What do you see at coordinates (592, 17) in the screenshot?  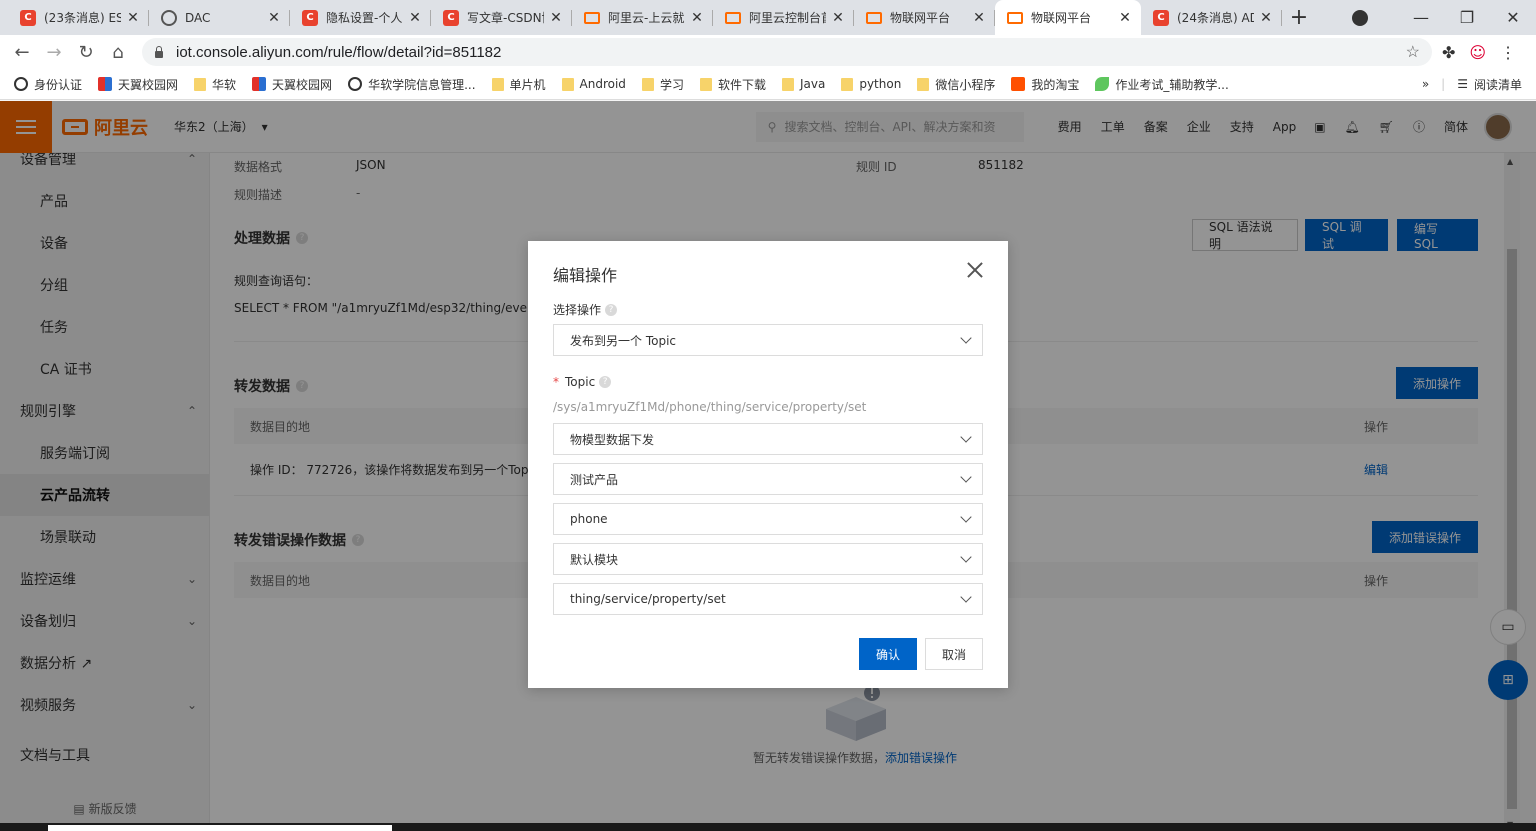 I see `aliyun-favicon-icon` at bounding box center [592, 17].